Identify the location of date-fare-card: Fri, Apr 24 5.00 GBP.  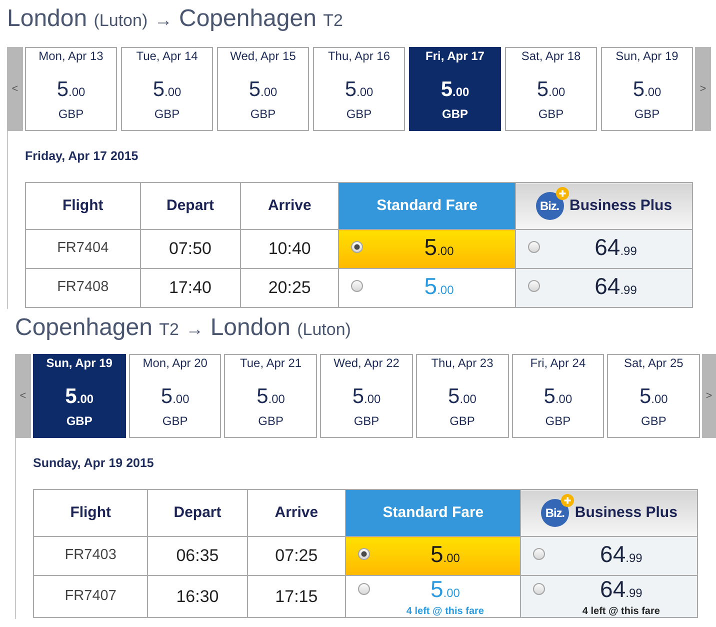
(558, 396).